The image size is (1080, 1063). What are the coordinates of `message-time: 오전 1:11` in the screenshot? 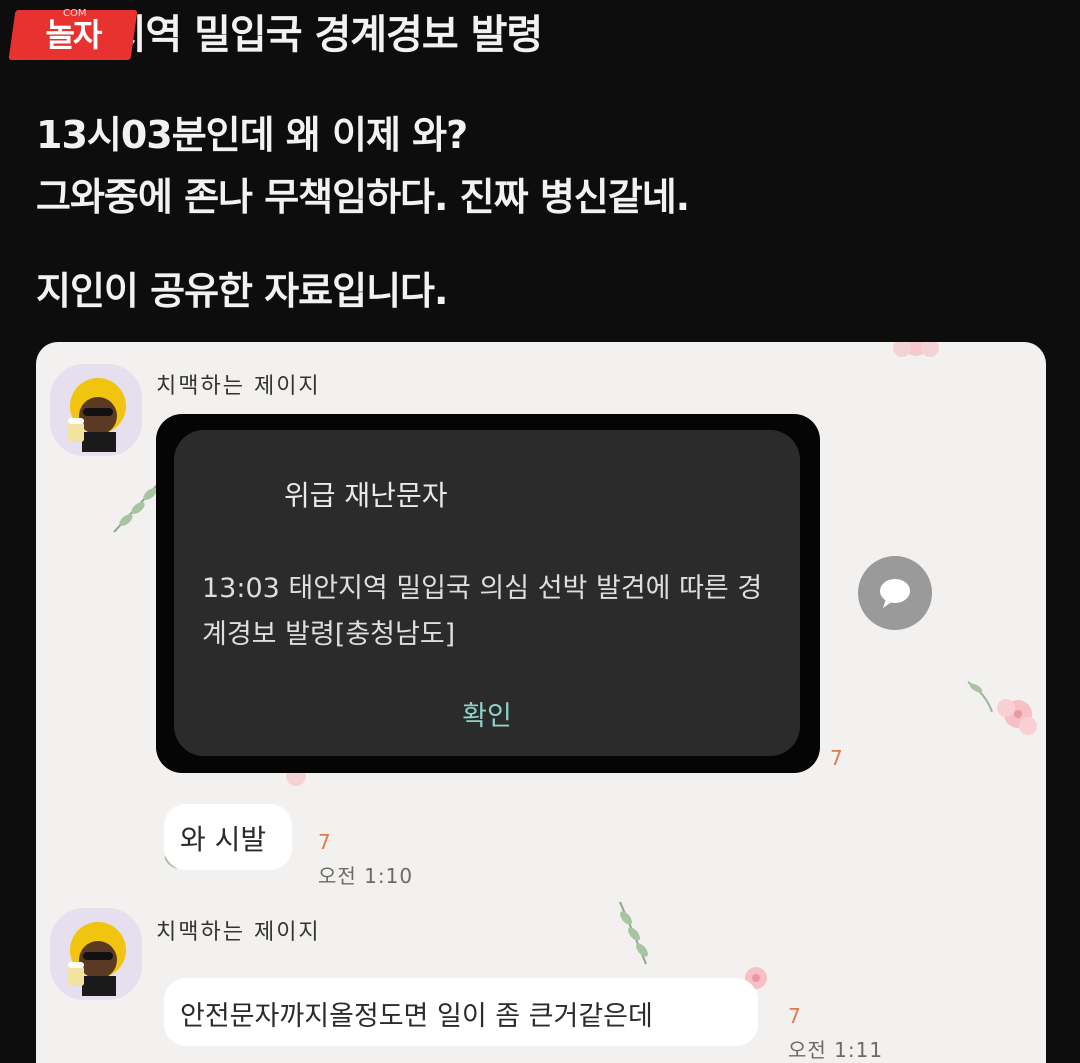 It's located at (836, 1050).